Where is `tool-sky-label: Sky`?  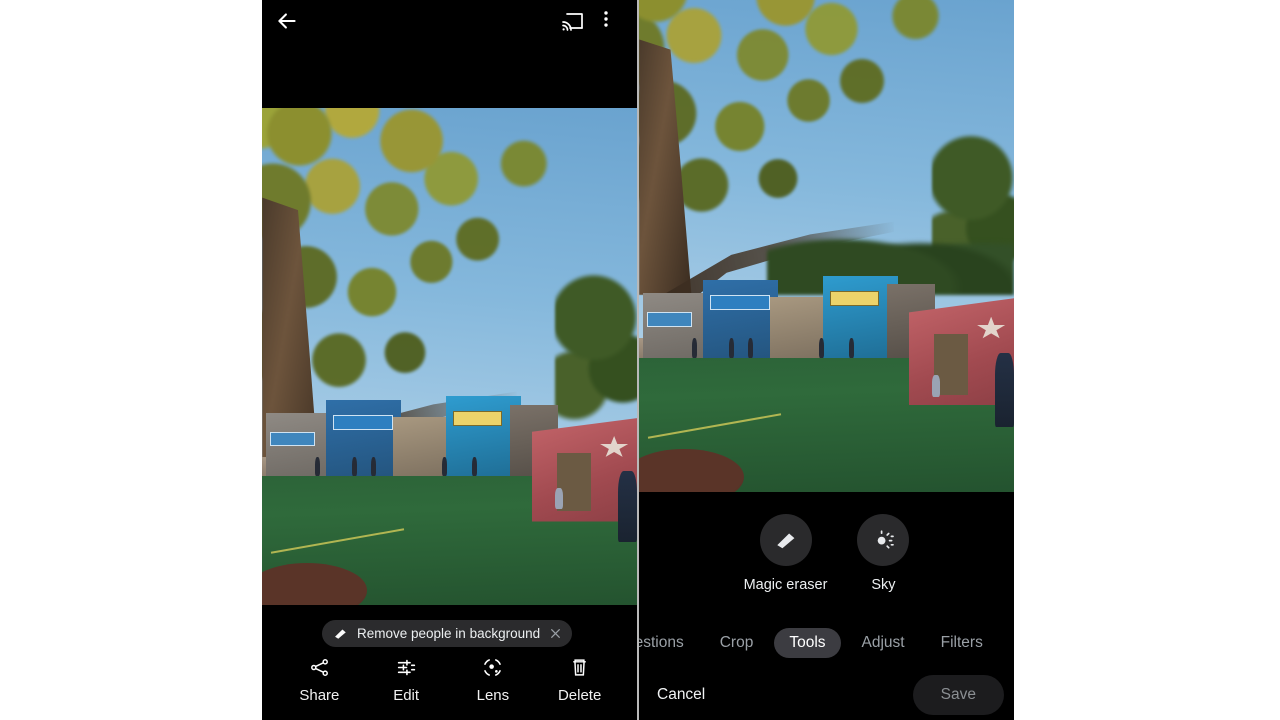 tool-sky-label: Sky is located at coordinates (883, 585).